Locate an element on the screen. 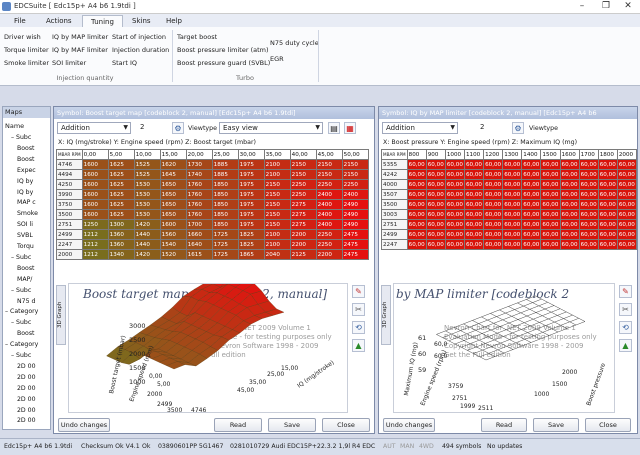 The width and height of the screenshot is (640, 455). pen-icon: ✎ is located at coordinates (358, 291).